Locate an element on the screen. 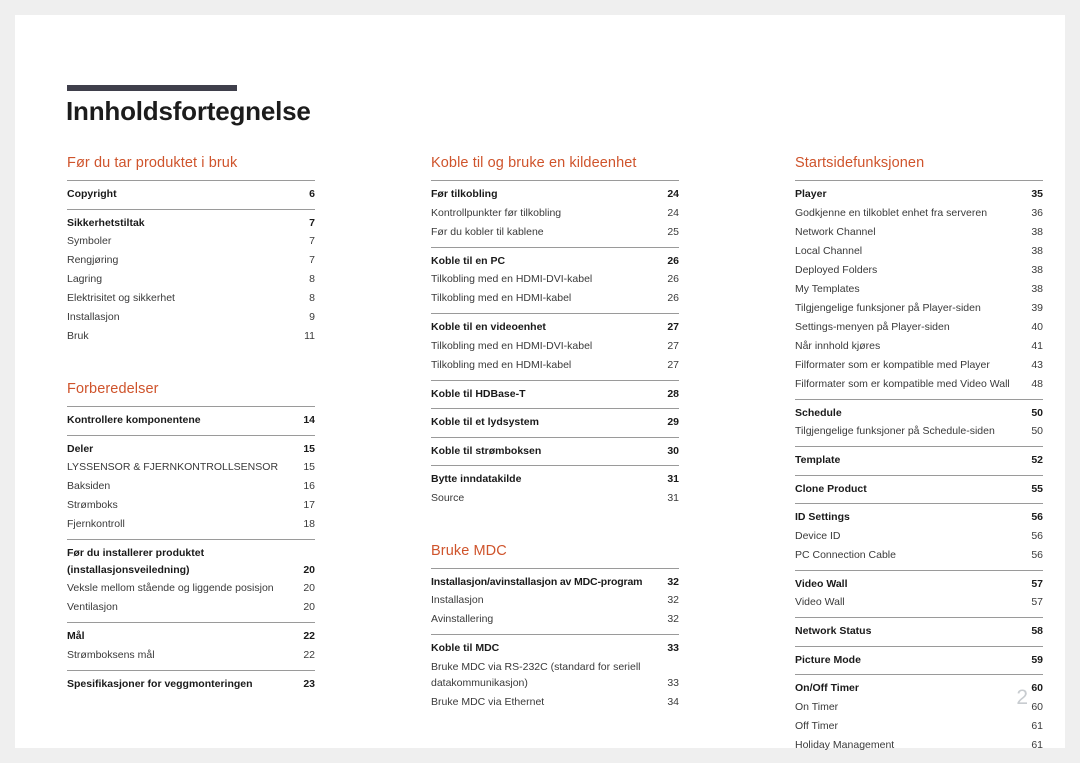 This screenshot has height=763, width=1080. toc-entry: Koble til et lydsystem 29 is located at coordinates (555, 422).